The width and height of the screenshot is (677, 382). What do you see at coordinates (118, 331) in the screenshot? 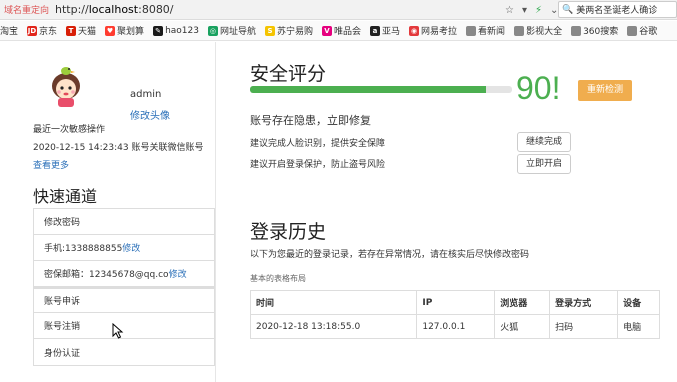
I see `mouse-cursor-icon` at bounding box center [118, 331].